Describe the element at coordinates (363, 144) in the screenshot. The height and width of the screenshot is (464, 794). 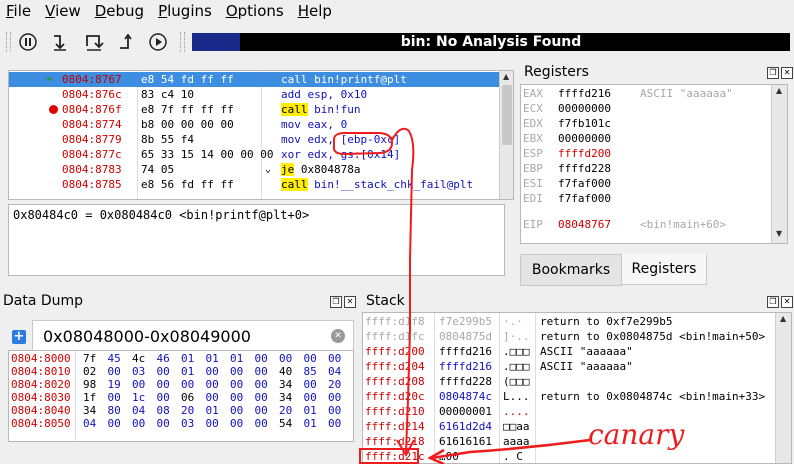
I see `annotation-circle-ebp` at that location.